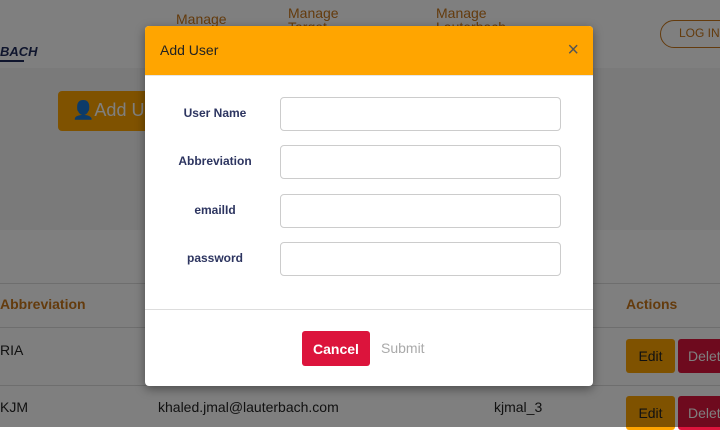  What do you see at coordinates (215, 161) in the screenshot?
I see `label-abbreviation: Abbreviation` at bounding box center [215, 161].